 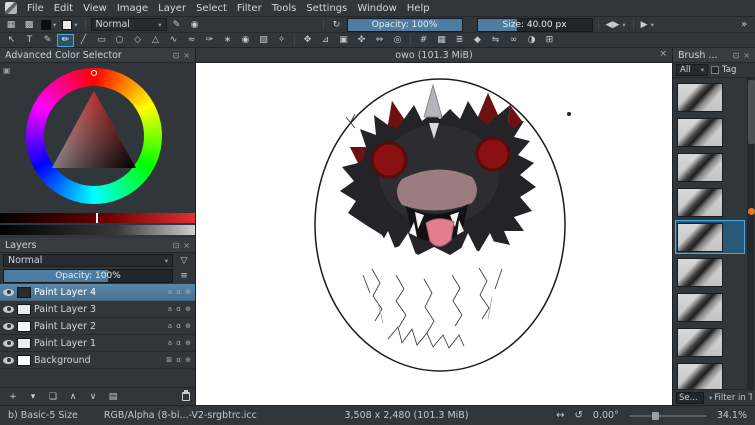 What do you see at coordinates (113, 396) in the screenshot?
I see `layer-properties-button: ▤` at bounding box center [113, 396].